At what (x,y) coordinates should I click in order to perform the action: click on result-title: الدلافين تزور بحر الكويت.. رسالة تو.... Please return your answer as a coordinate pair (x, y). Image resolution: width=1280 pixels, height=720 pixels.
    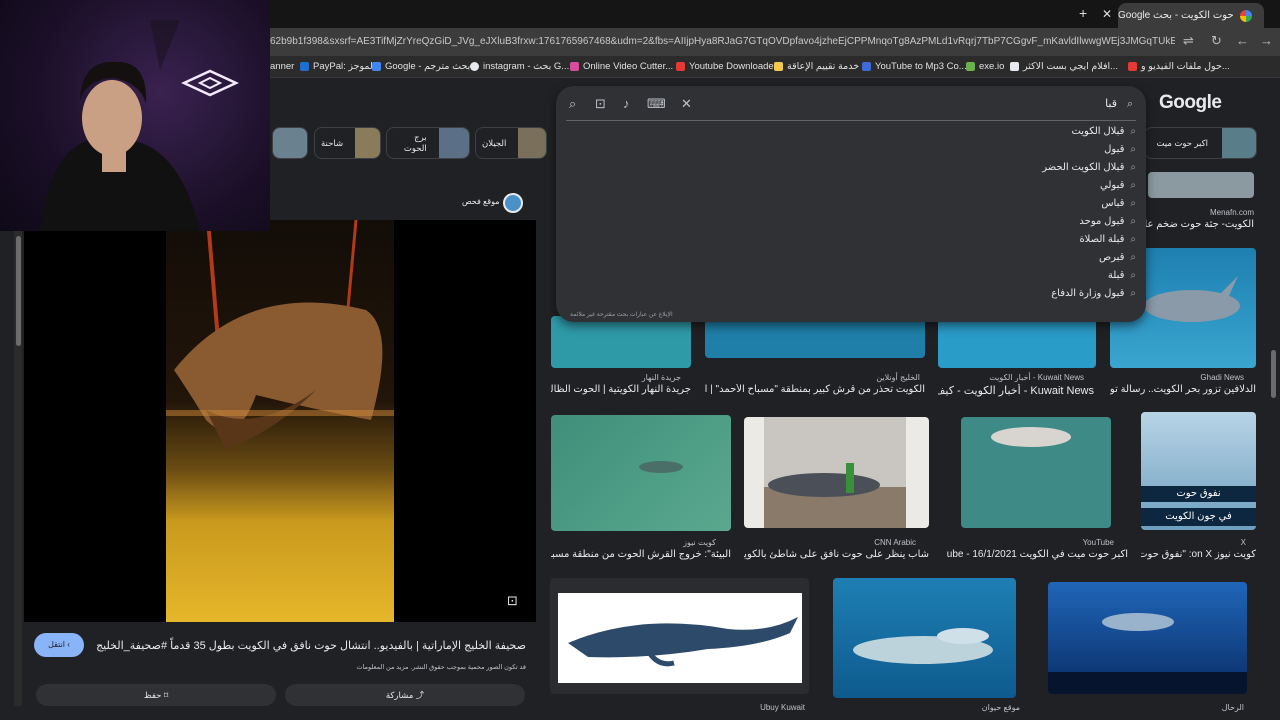
    Looking at the image, I should click on (1183, 389).